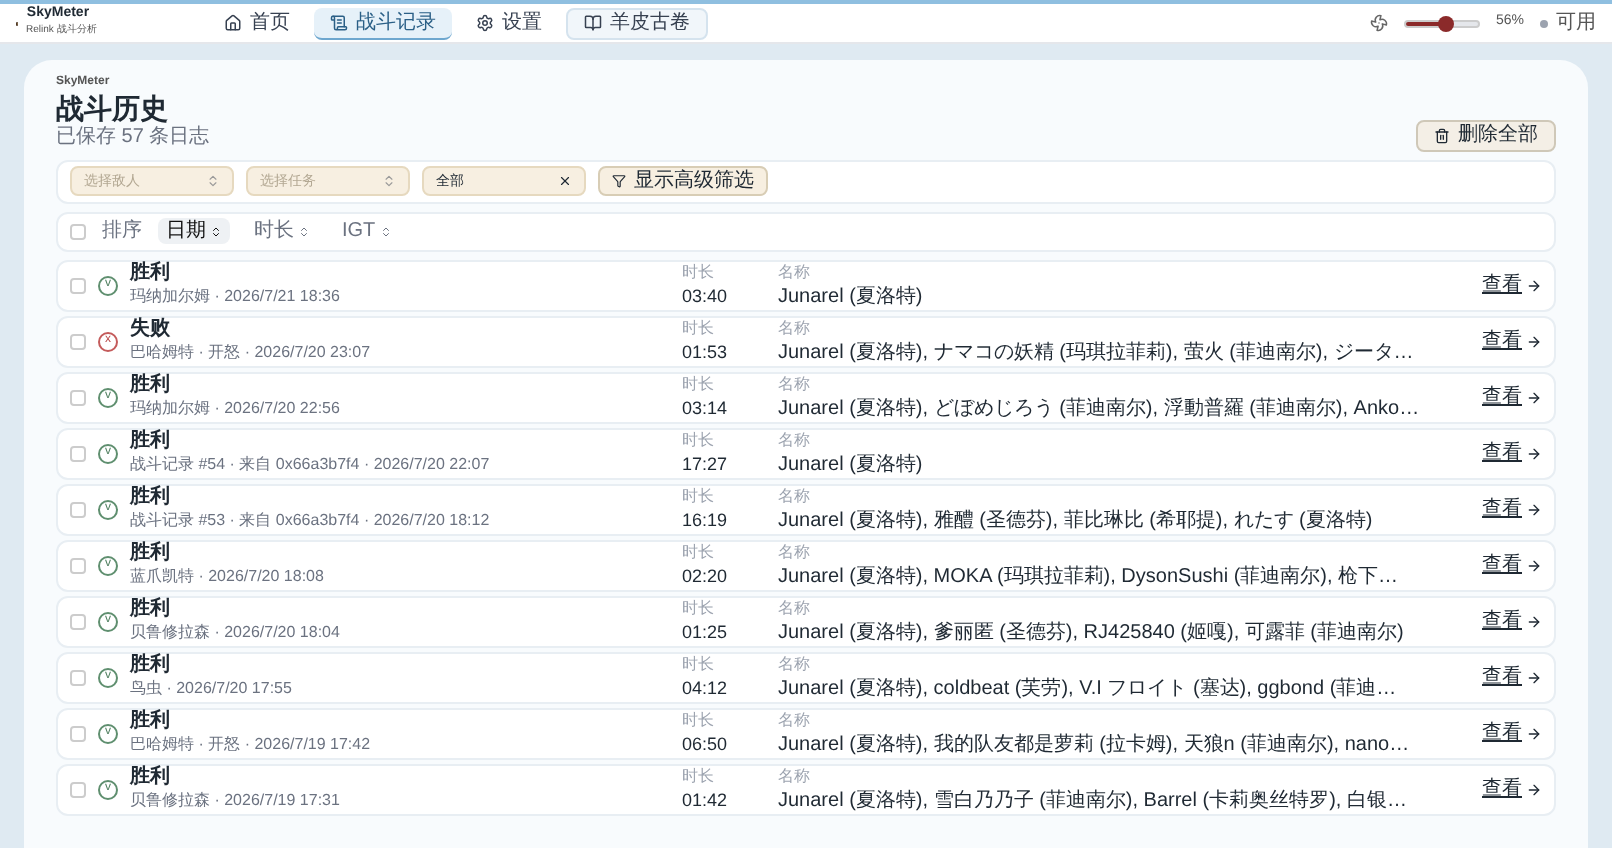 The image size is (1612, 848). Describe the element at coordinates (1092, 633) in the screenshot. I see `party-names: Junarel (夏洛特), 爹丽匿 (圣德芬), RJ425840 (姬嘎), 可露菲 (菲迪南尔)` at that location.